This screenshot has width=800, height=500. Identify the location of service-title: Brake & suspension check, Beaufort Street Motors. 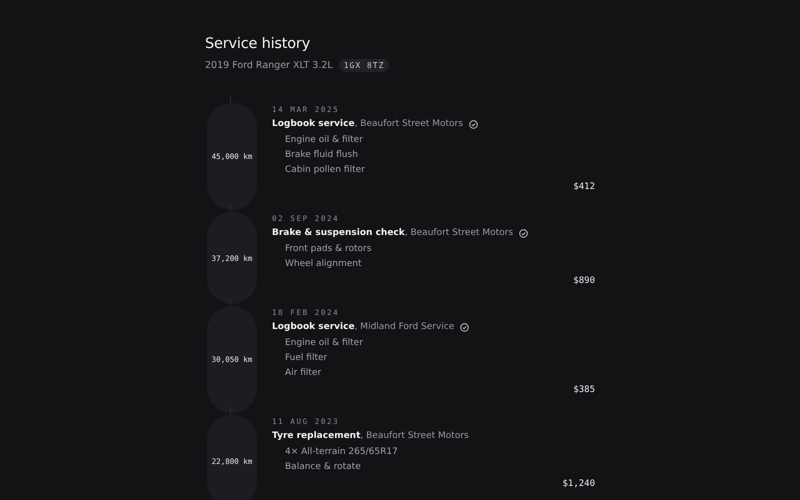
(393, 233).